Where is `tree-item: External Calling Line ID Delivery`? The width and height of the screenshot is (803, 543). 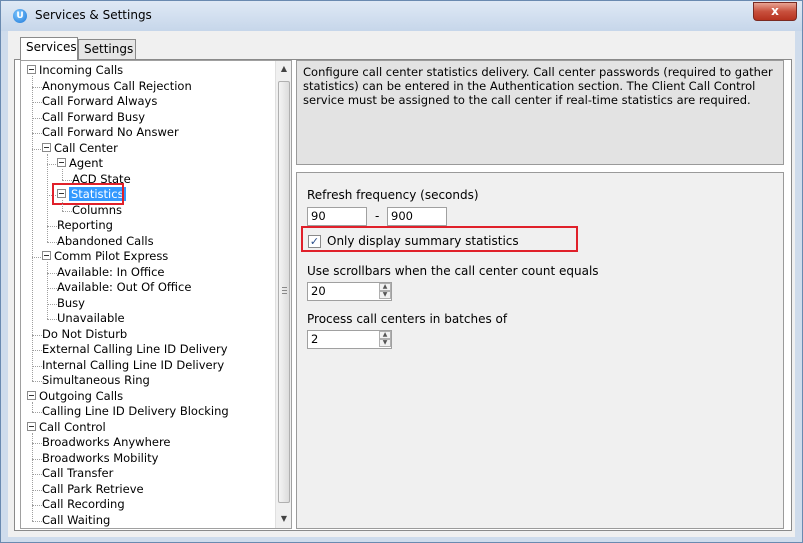 tree-item: External Calling Line ID Delivery is located at coordinates (135, 349).